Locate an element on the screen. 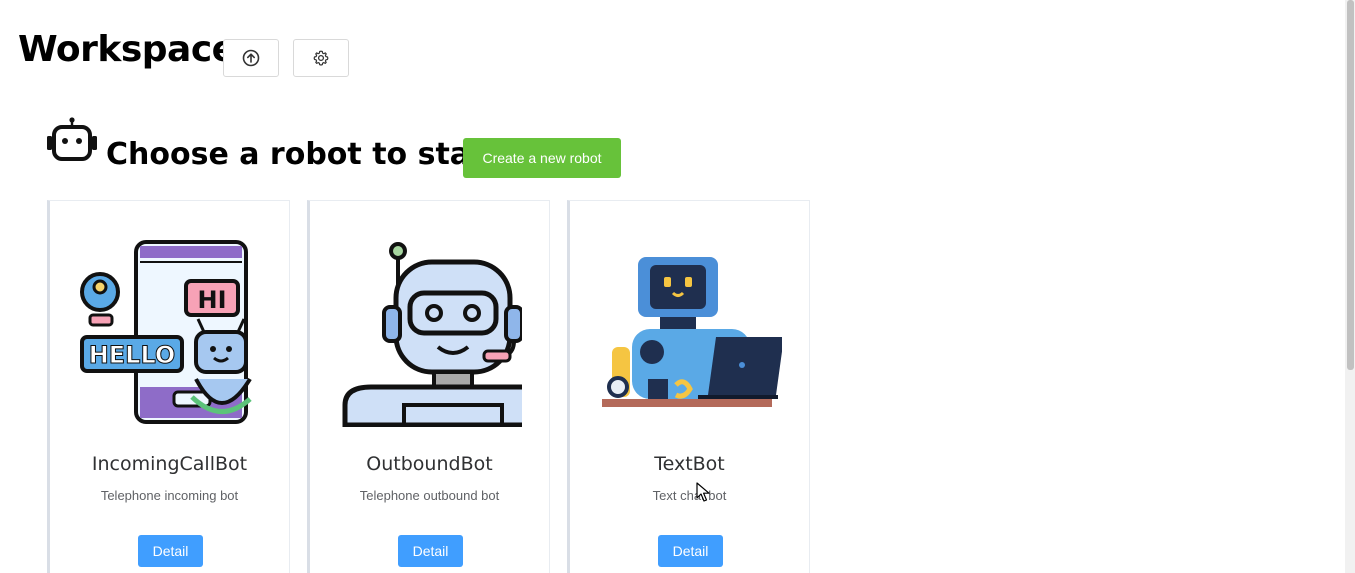 The height and width of the screenshot is (573, 1355). phone-chatbot-illustration: HI HELLO is located at coordinates (166, 332).